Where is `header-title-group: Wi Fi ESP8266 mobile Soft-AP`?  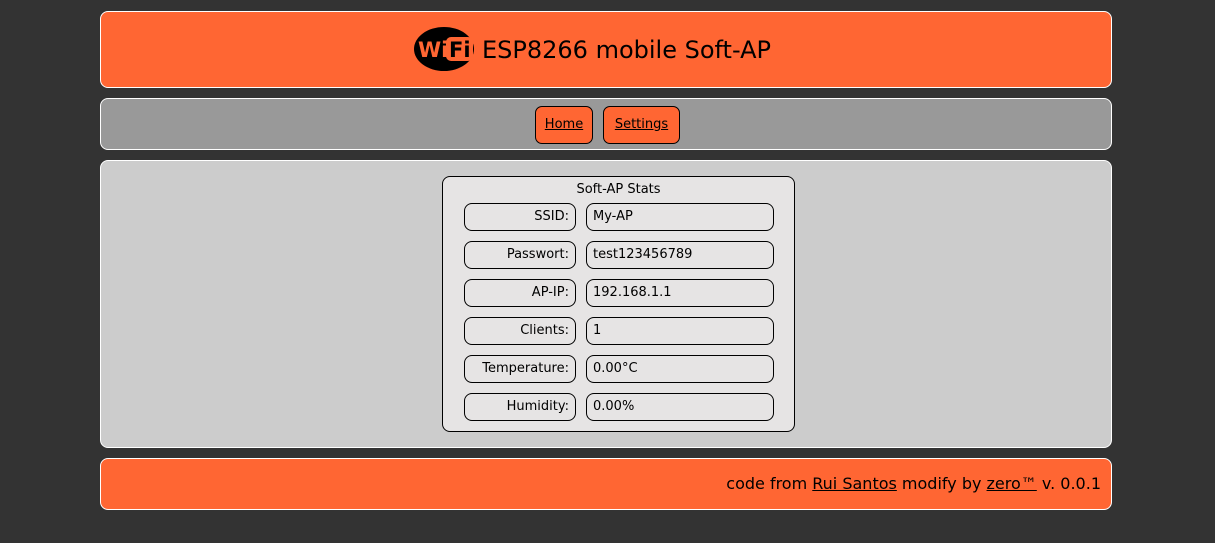
header-title-group: Wi Fi ESP8266 mobile Soft-AP is located at coordinates (592, 49).